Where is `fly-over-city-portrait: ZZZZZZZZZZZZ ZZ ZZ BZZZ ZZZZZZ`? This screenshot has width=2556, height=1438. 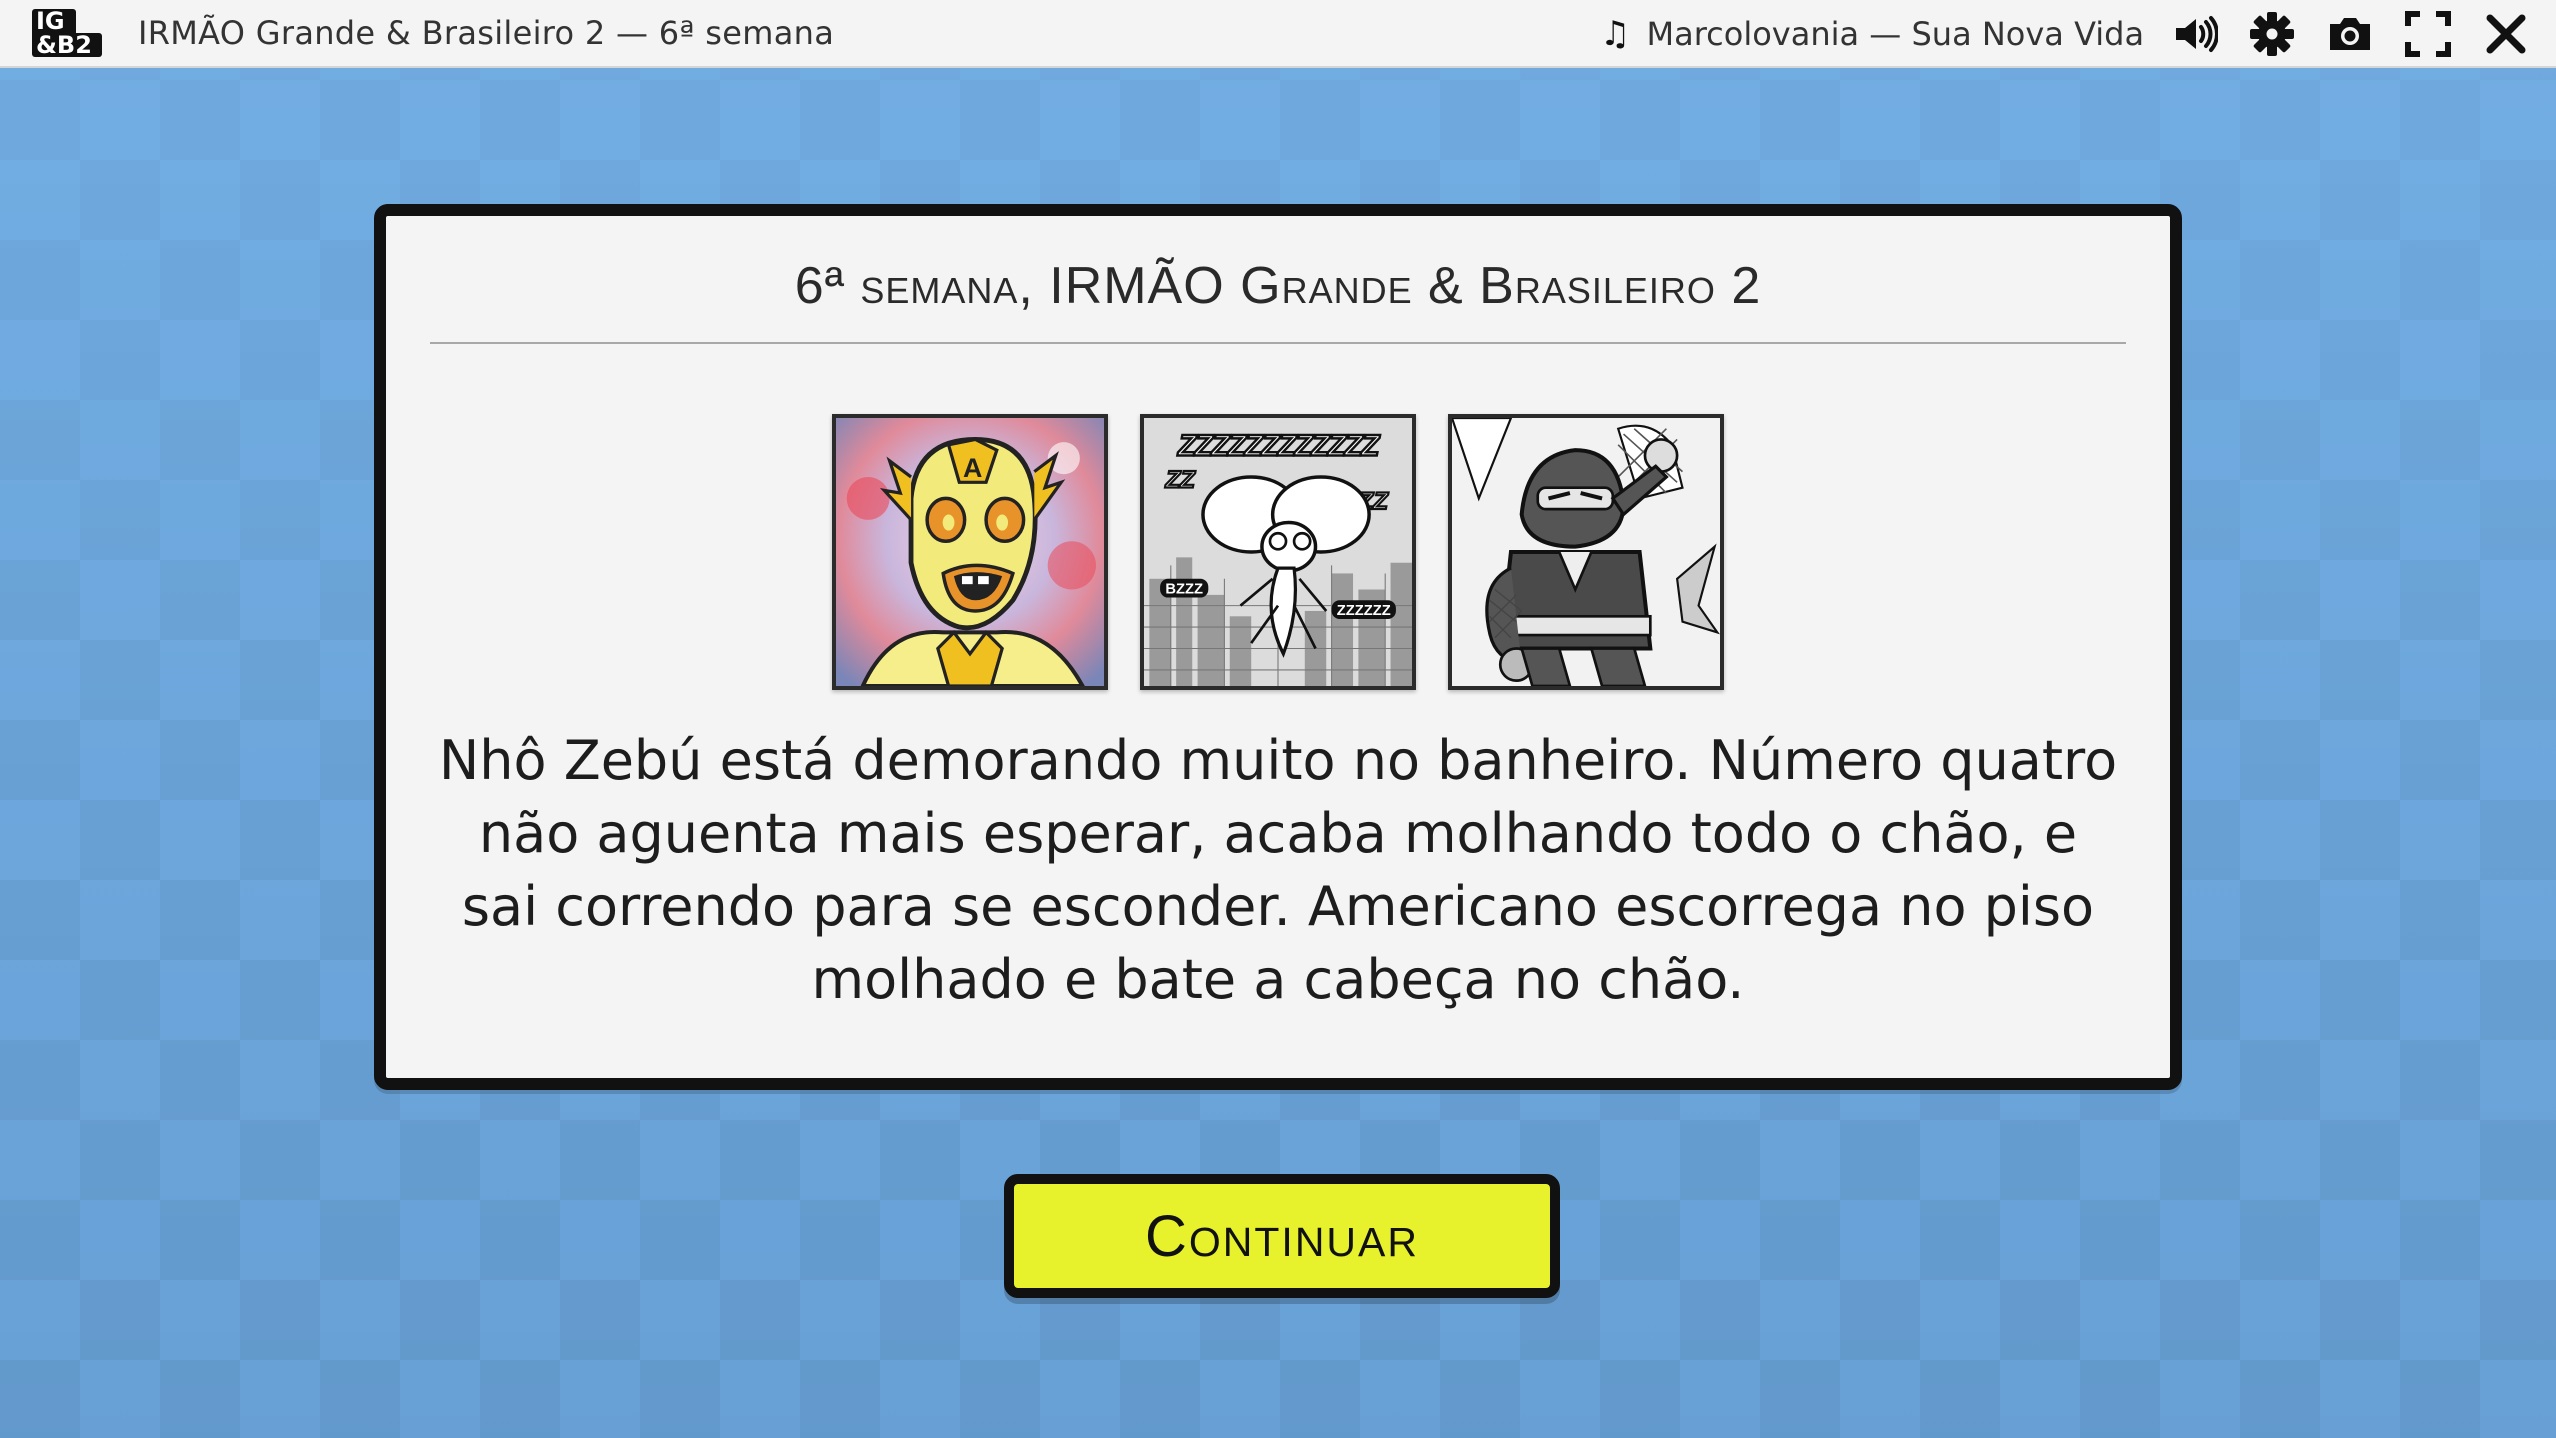 fly-over-city-portrait: ZZZZZZZZZZZZ ZZ ZZ BZZZ ZZZZZZ is located at coordinates (1278, 552).